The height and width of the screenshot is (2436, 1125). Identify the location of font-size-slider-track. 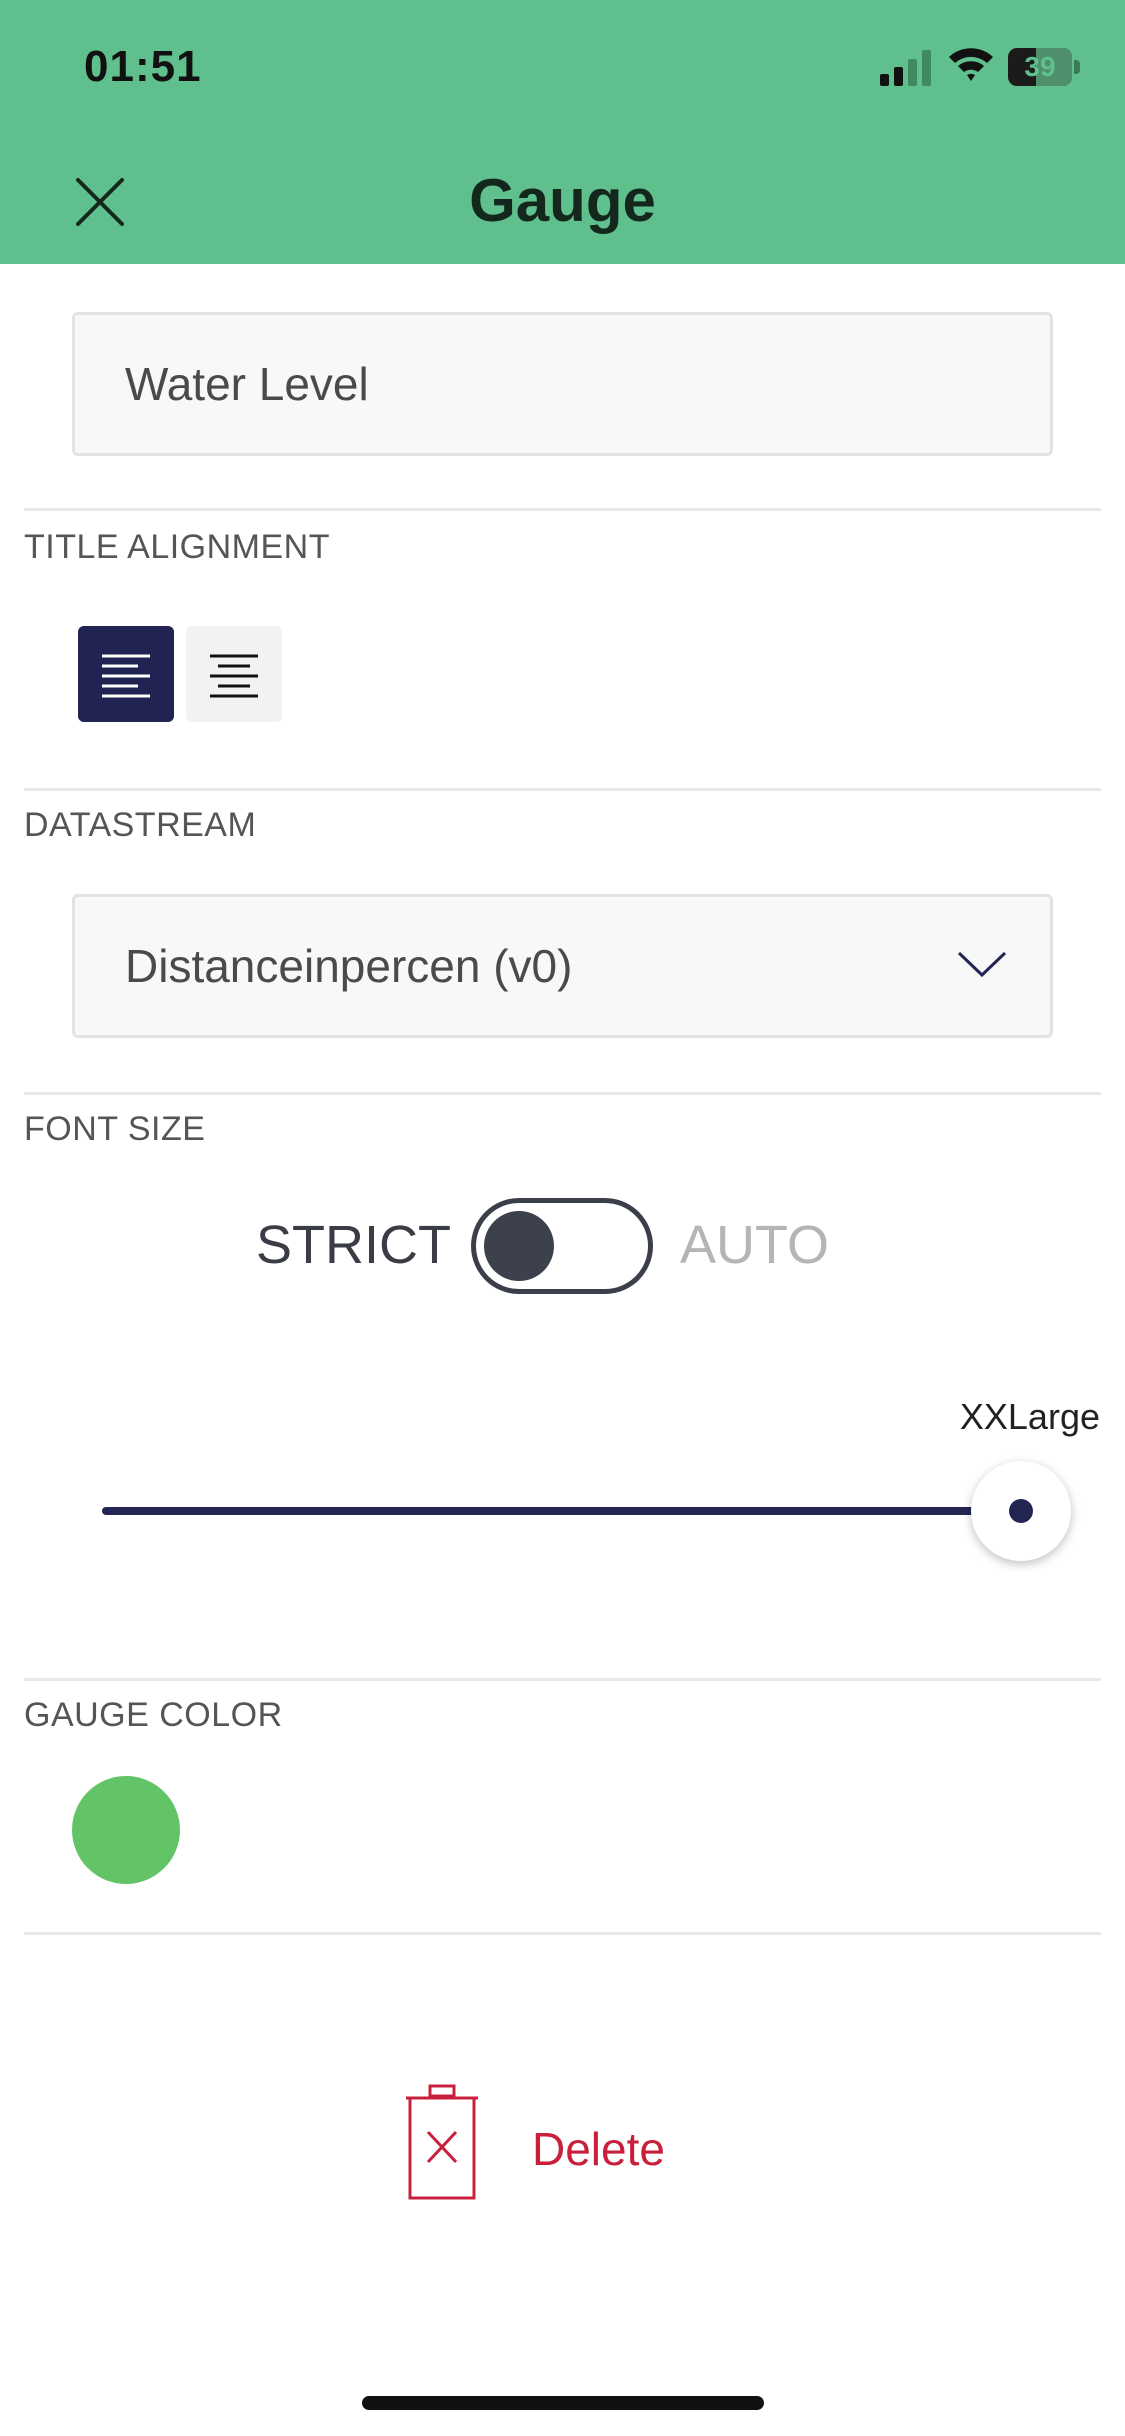
(562, 1511).